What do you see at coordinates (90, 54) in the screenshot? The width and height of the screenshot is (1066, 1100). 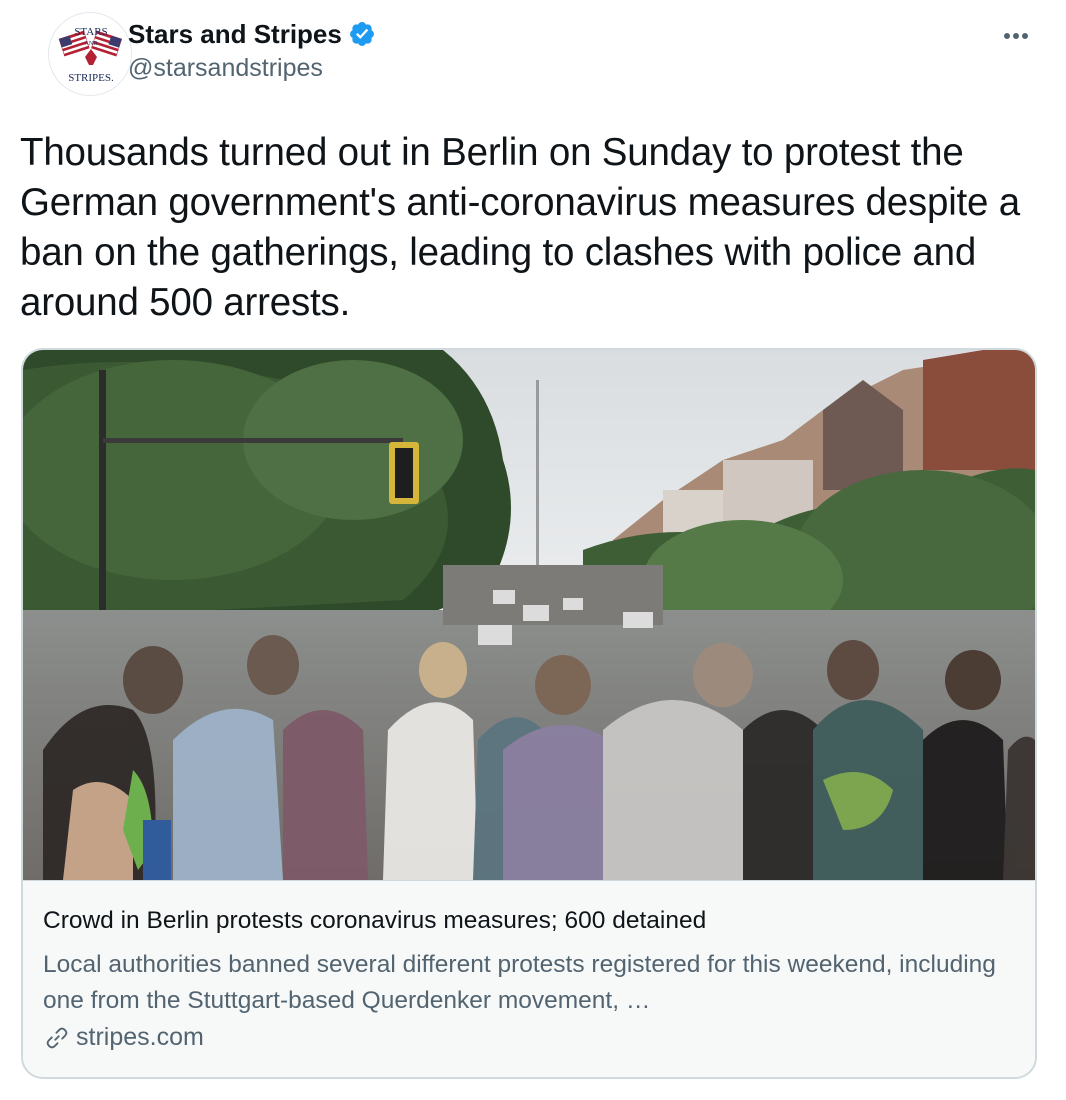 I see `author-avatar: STARS AND STRIPES.` at bounding box center [90, 54].